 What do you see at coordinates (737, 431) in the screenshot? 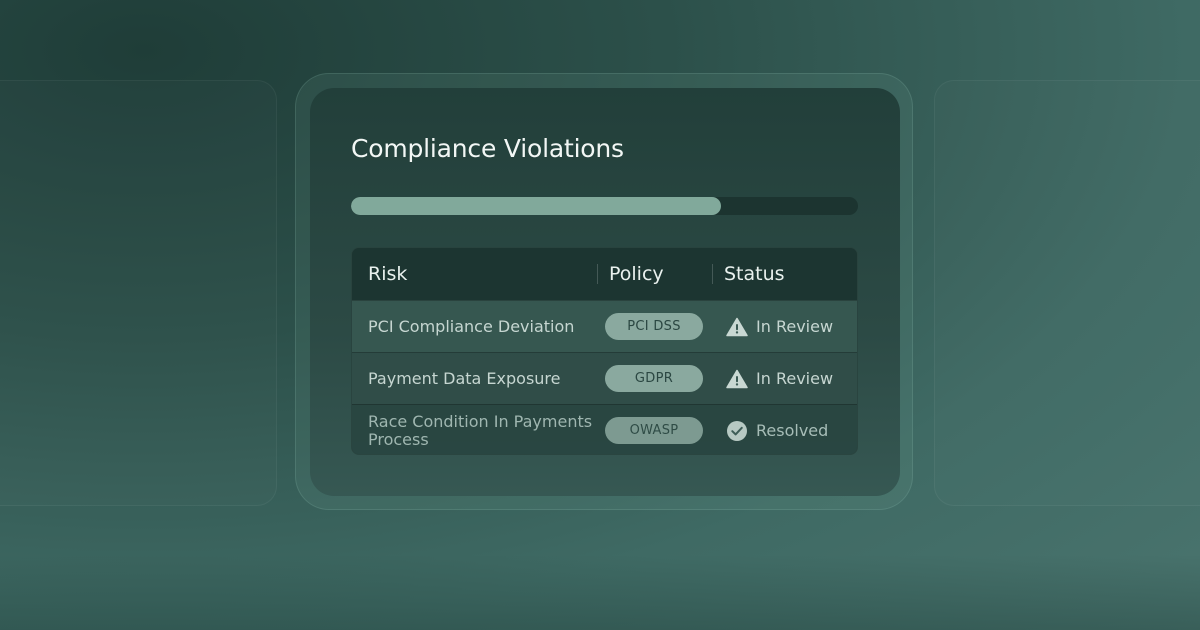
I see `check-circle-icon` at bounding box center [737, 431].